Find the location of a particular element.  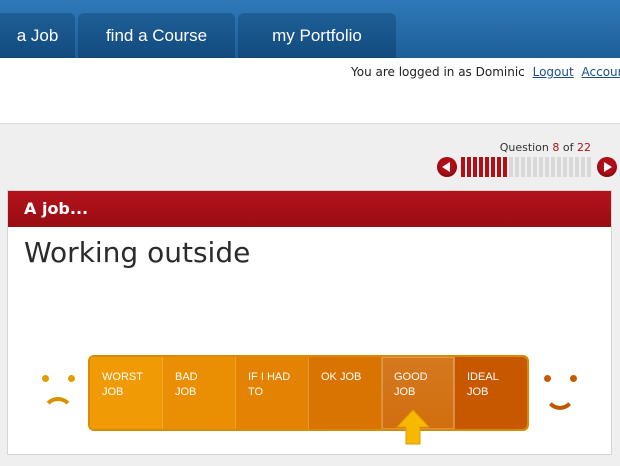

question-progress-bar is located at coordinates (526, 167).